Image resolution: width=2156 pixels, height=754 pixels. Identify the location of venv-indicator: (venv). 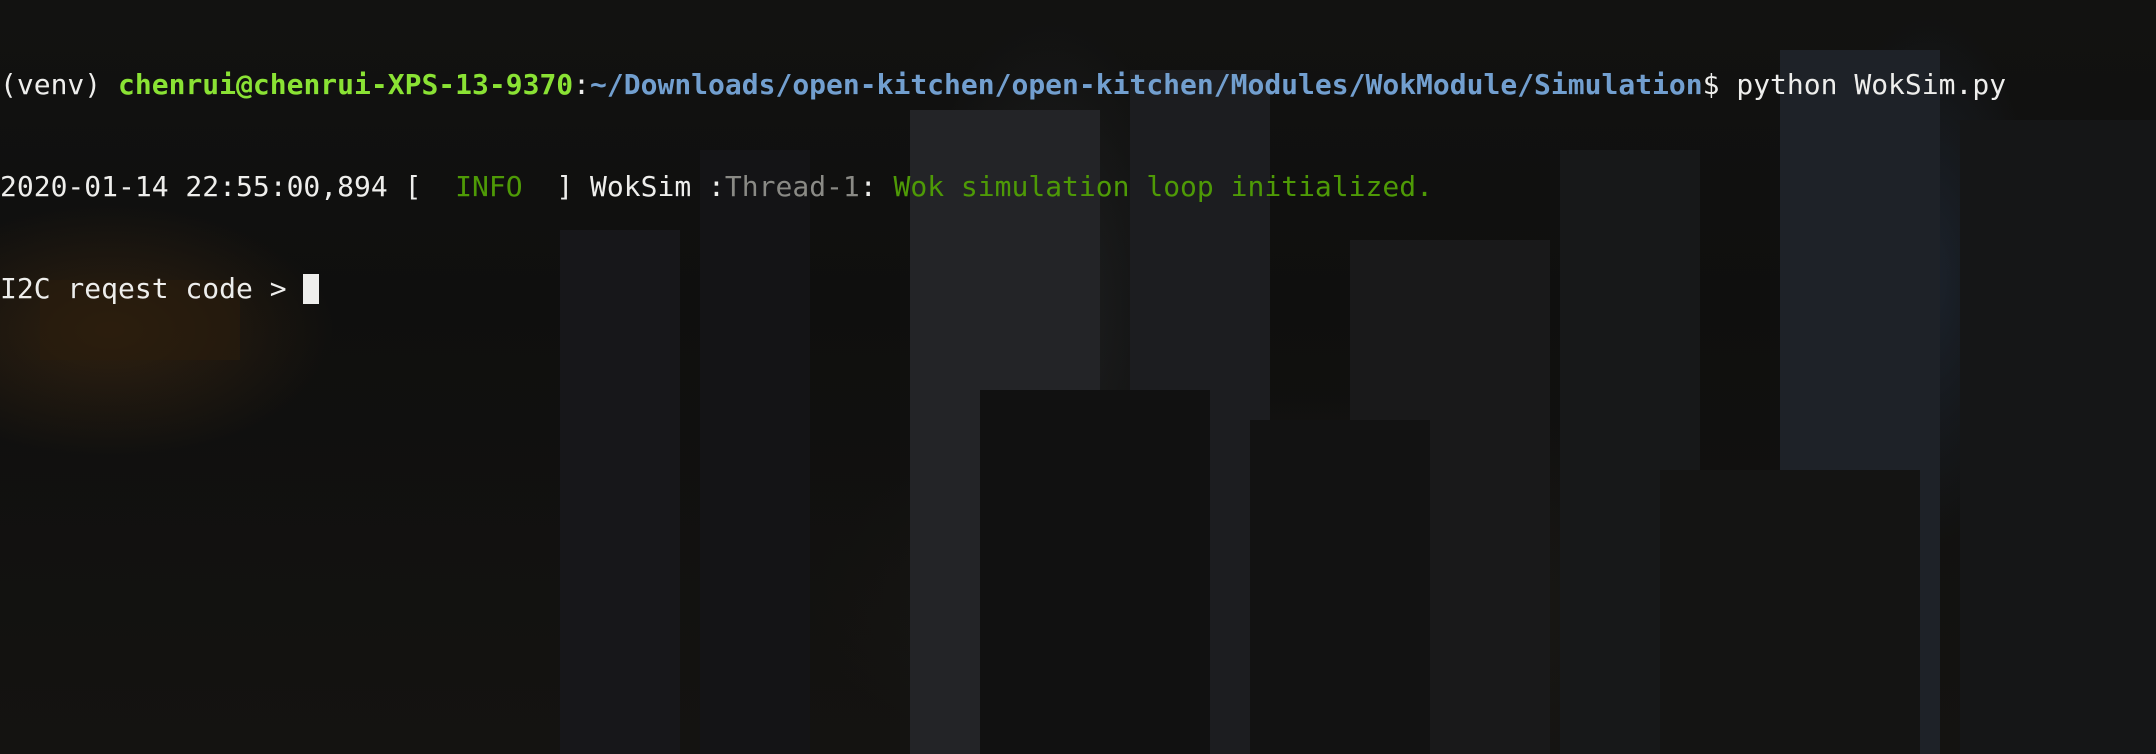
(59, 84).